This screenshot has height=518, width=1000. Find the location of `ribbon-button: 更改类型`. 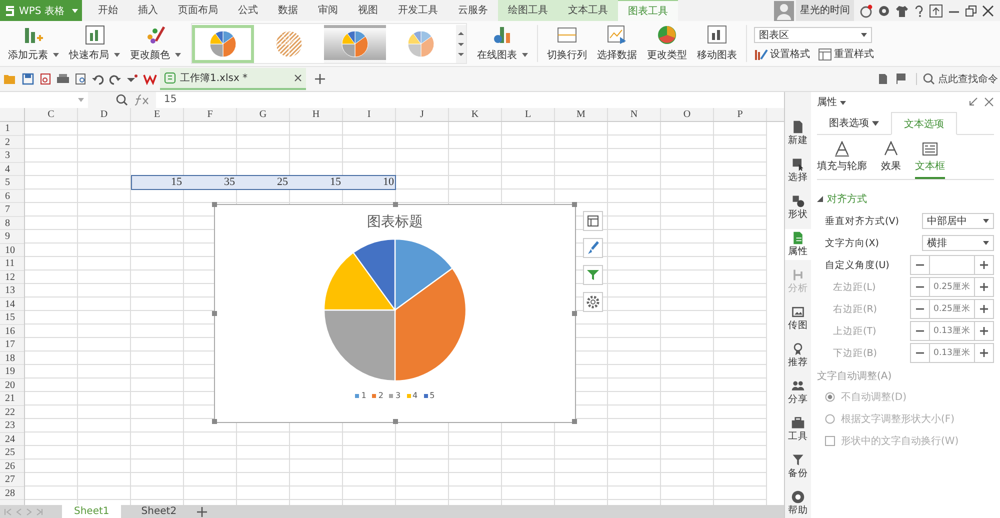

ribbon-button: 更改类型 is located at coordinates (667, 43).